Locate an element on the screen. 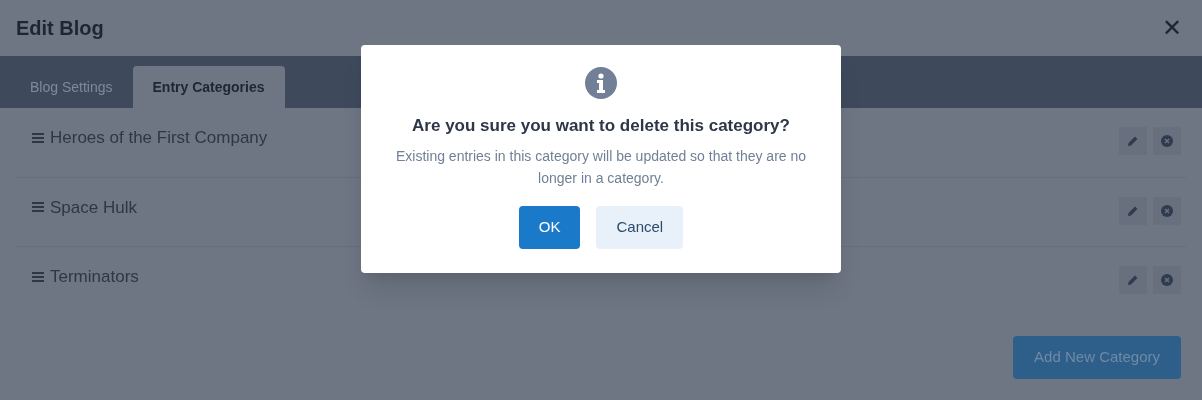 This screenshot has height=400, width=1202. dialog-title: Are you sure you want to delete this category? is located at coordinates (601, 126).